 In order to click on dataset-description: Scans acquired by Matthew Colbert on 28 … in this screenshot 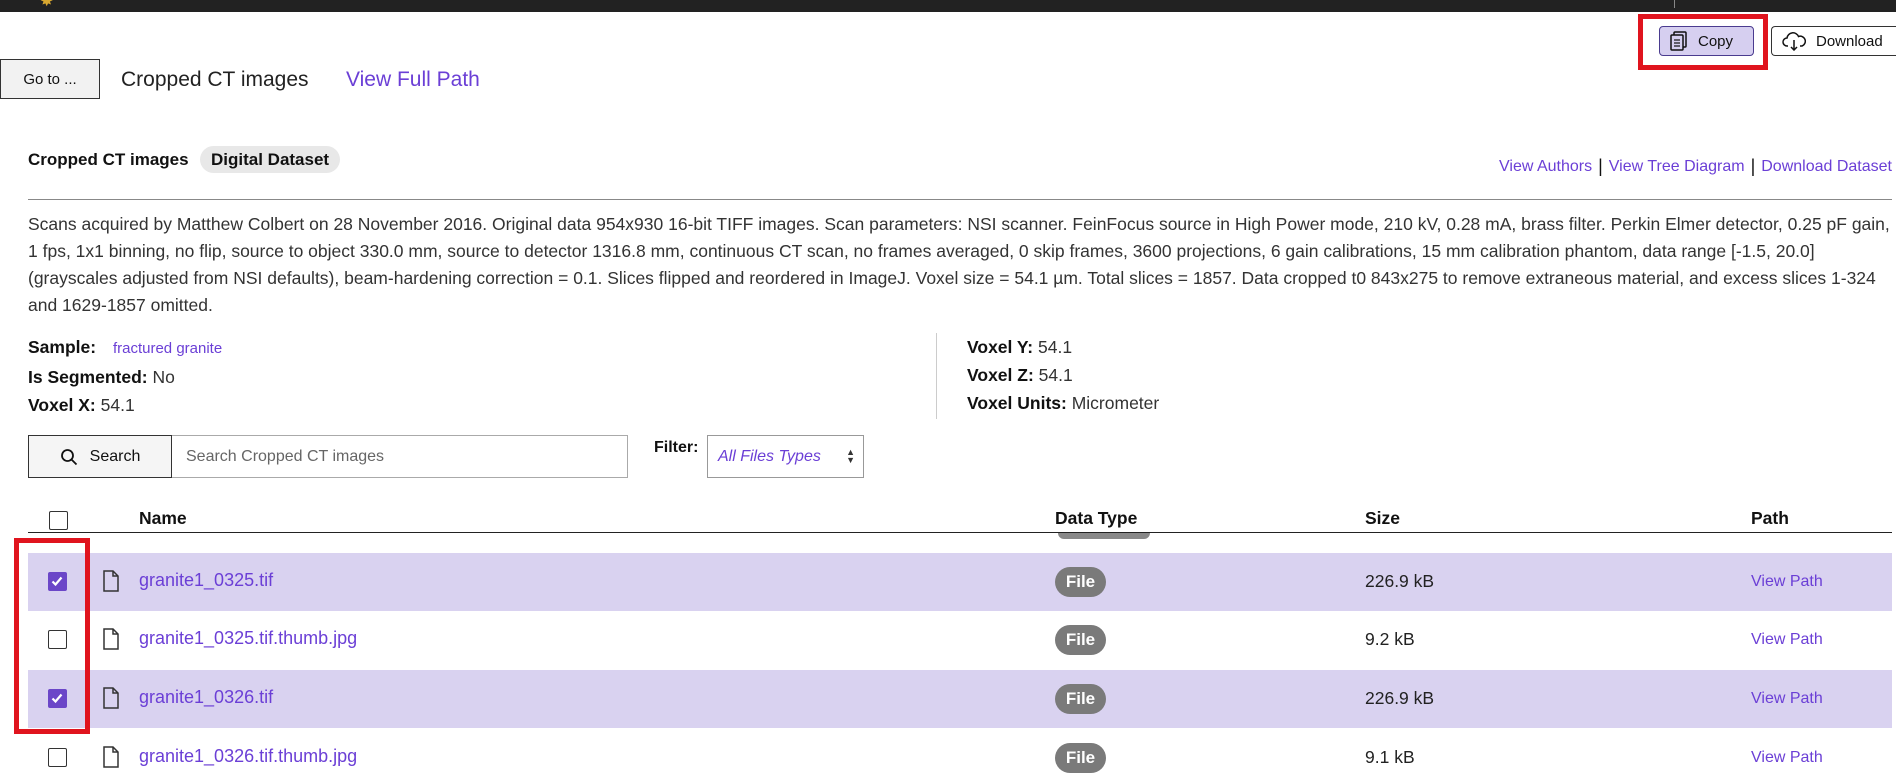, I will do `click(959, 264)`.